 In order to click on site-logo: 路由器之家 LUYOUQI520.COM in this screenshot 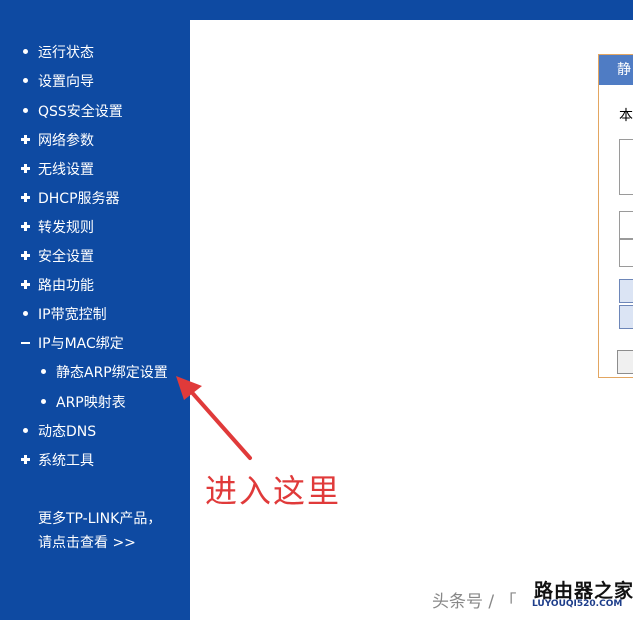, I will do `click(580, 594)`.